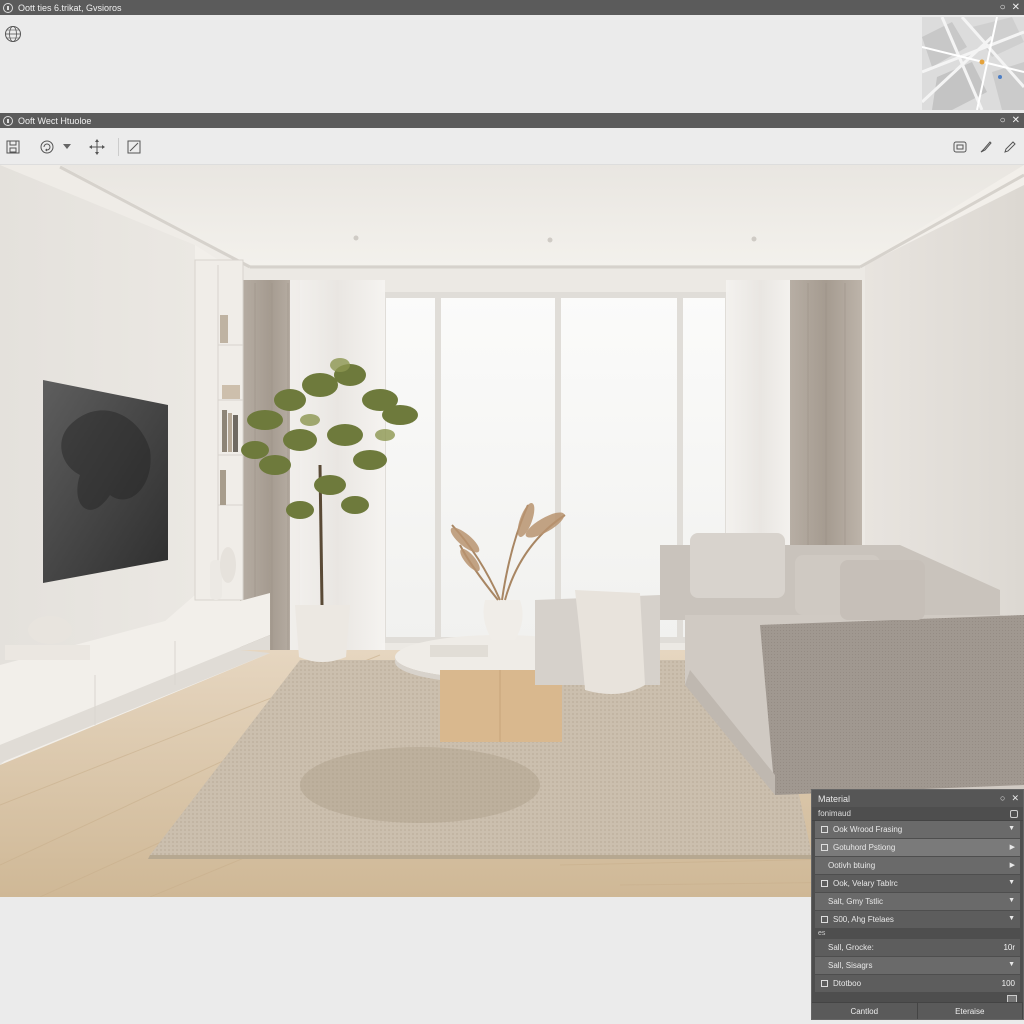 The width and height of the screenshot is (1024, 1024). What do you see at coordinates (865, 1011) in the screenshot?
I see `cancel-button: Cantlod` at bounding box center [865, 1011].